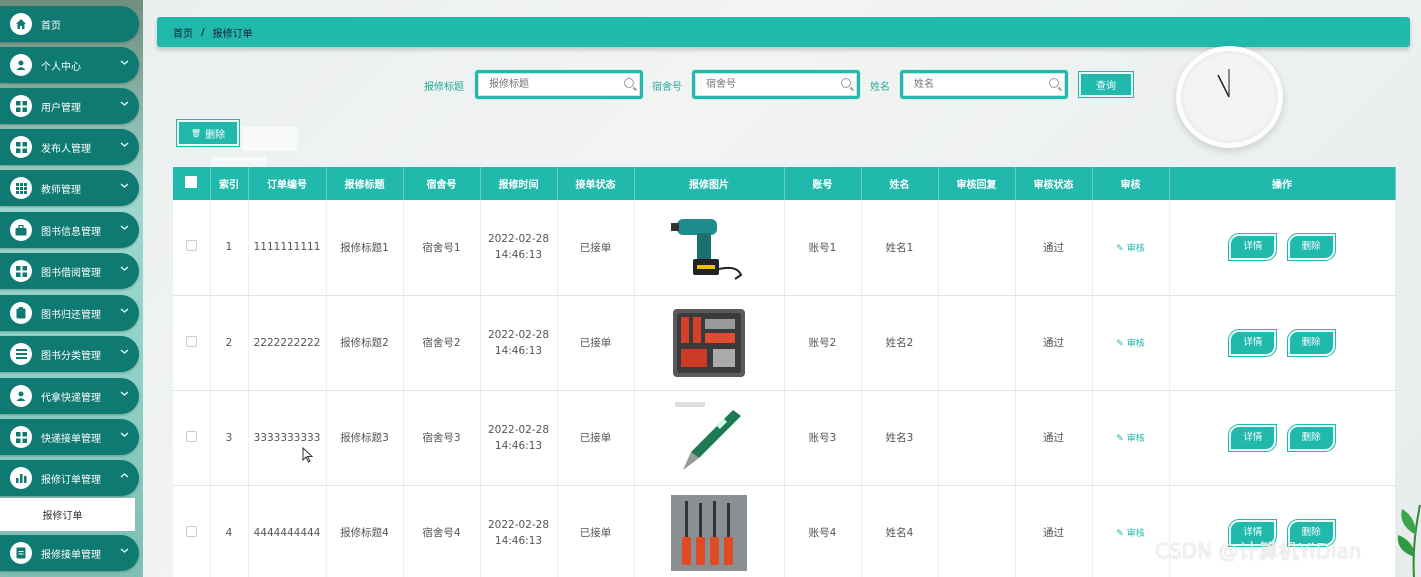 This screenshot has height=577, width=1421. What do you see at coordinates (365, 183) in the screenshot?
I see `column-header: 报修标题` at bounding box center [365, 183].